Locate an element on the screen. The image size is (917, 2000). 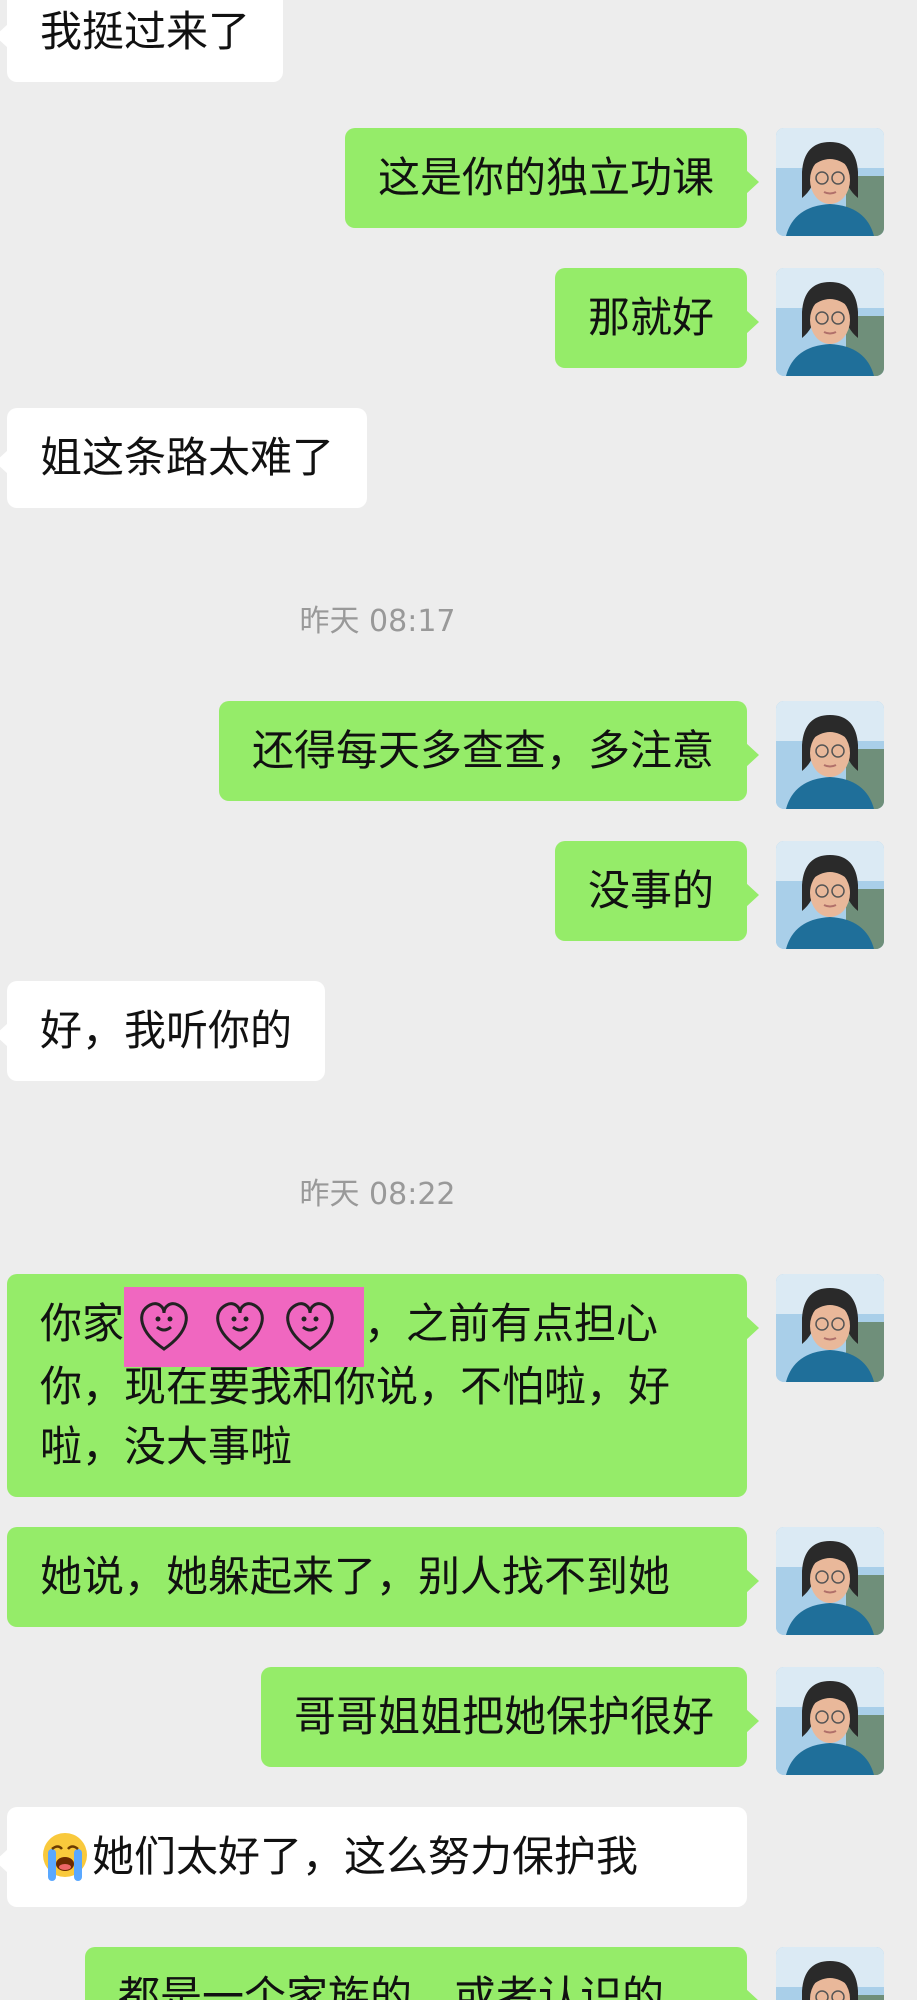
message-text: 还得每天多查查，多注意 is located at coordinates (482, 750).